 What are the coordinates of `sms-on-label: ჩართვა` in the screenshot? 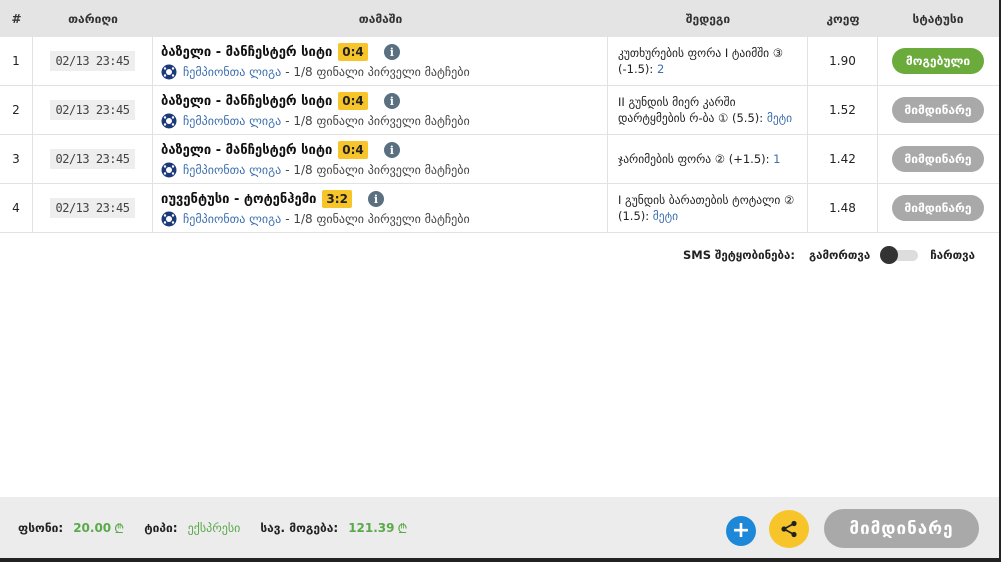 It's located at (952, 255).